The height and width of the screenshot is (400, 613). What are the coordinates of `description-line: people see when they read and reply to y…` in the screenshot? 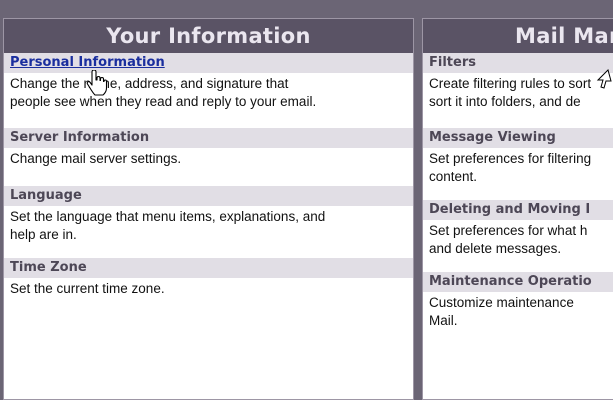 It's located at (163, 101).